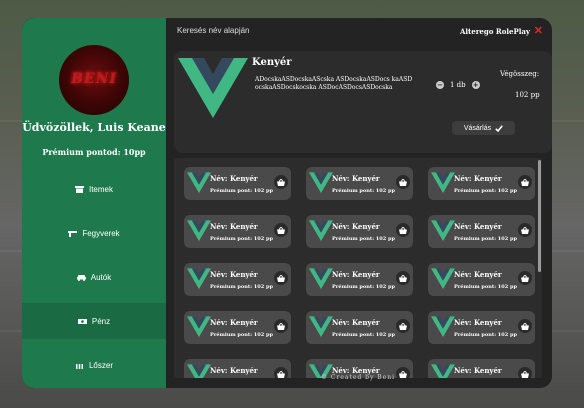 The width and height of the screenshot is (584, 408). Describe the element at coordinates (94, 321) in the screenshot. I see `sidebar-item-penz: Pénz` at that location.